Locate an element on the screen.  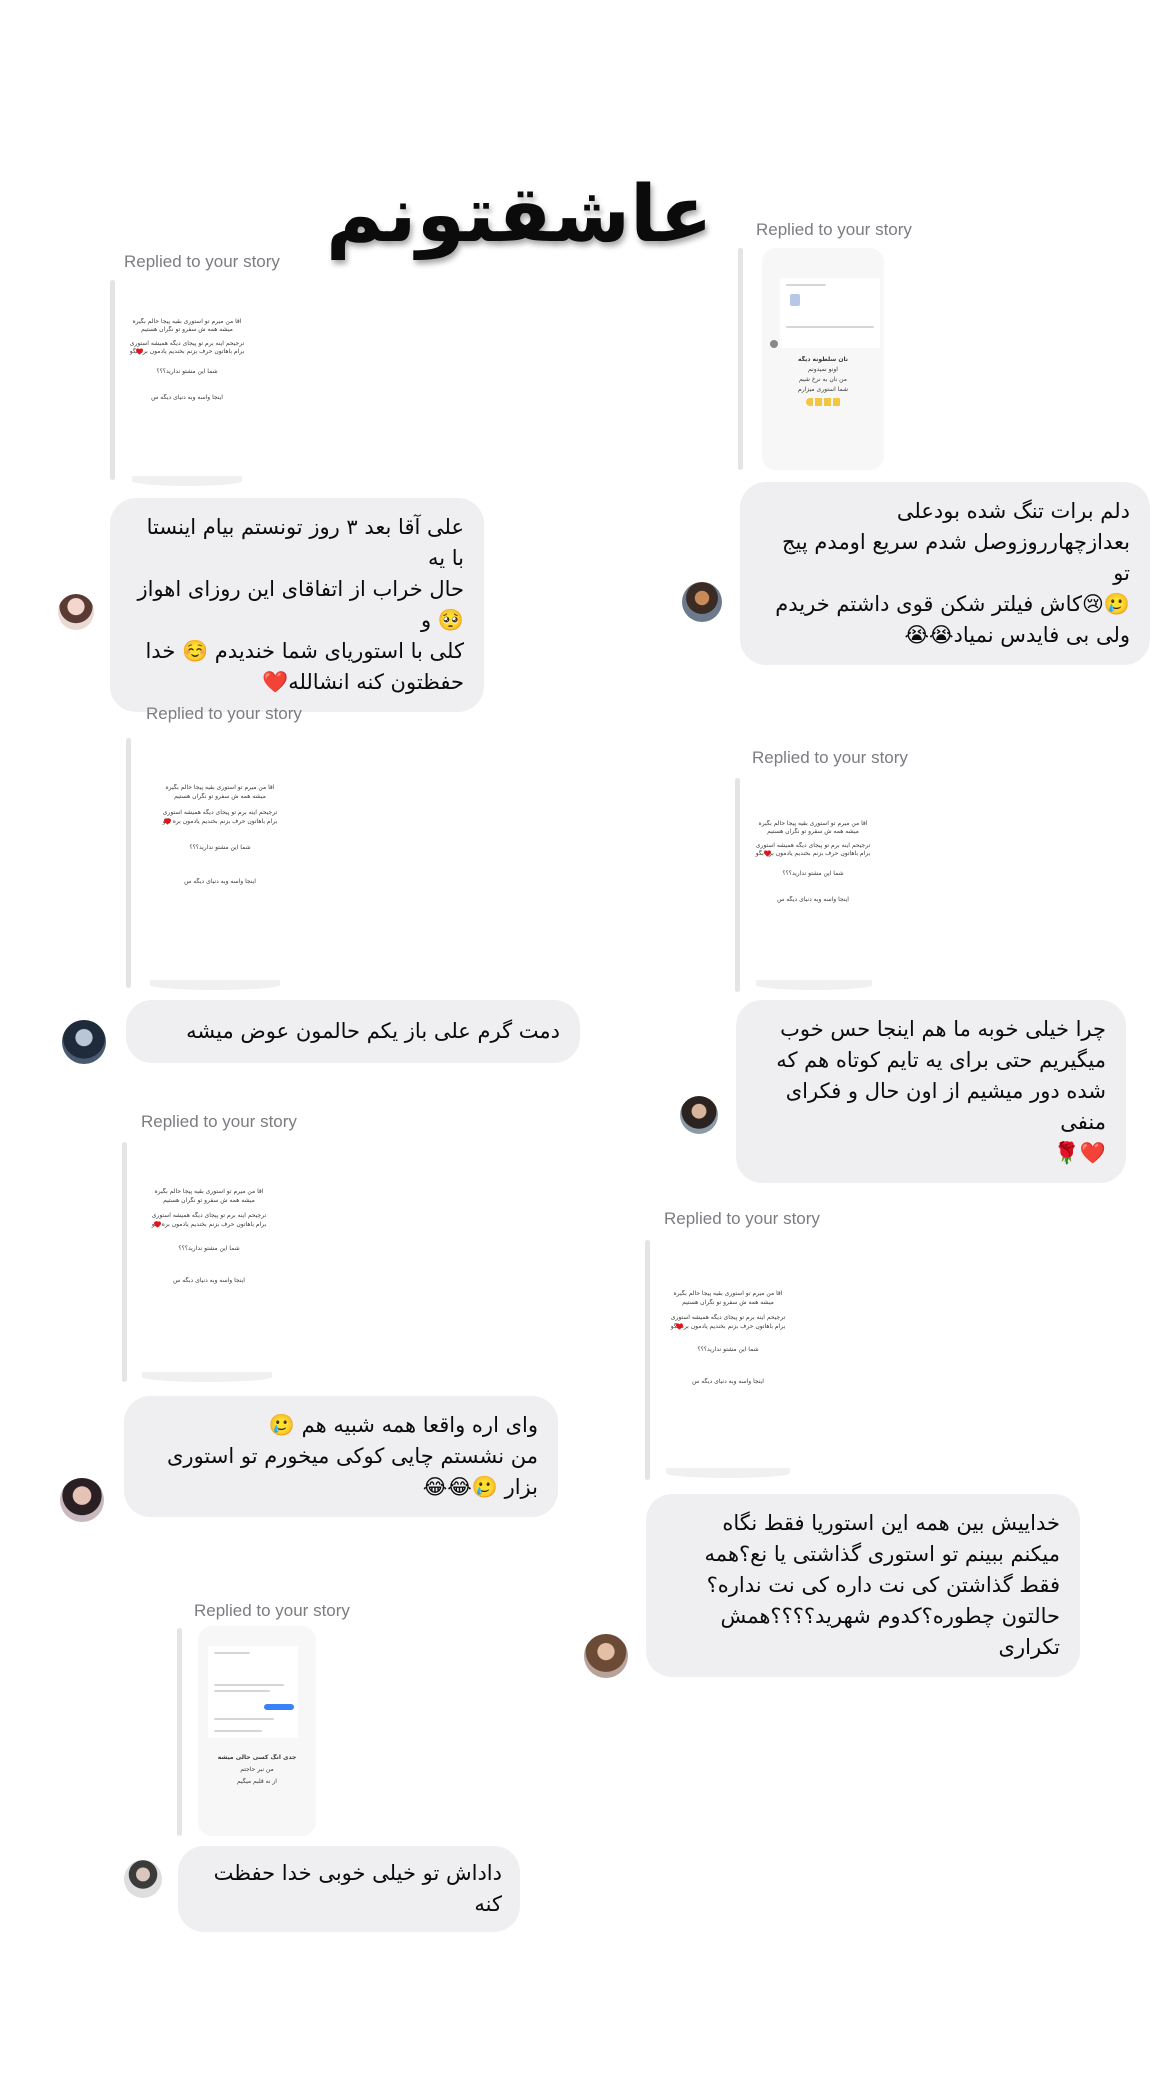
message-bubble: داداش تو خیلی خوبی خدا حفظت کنه is located at coordinates (349, 1889).